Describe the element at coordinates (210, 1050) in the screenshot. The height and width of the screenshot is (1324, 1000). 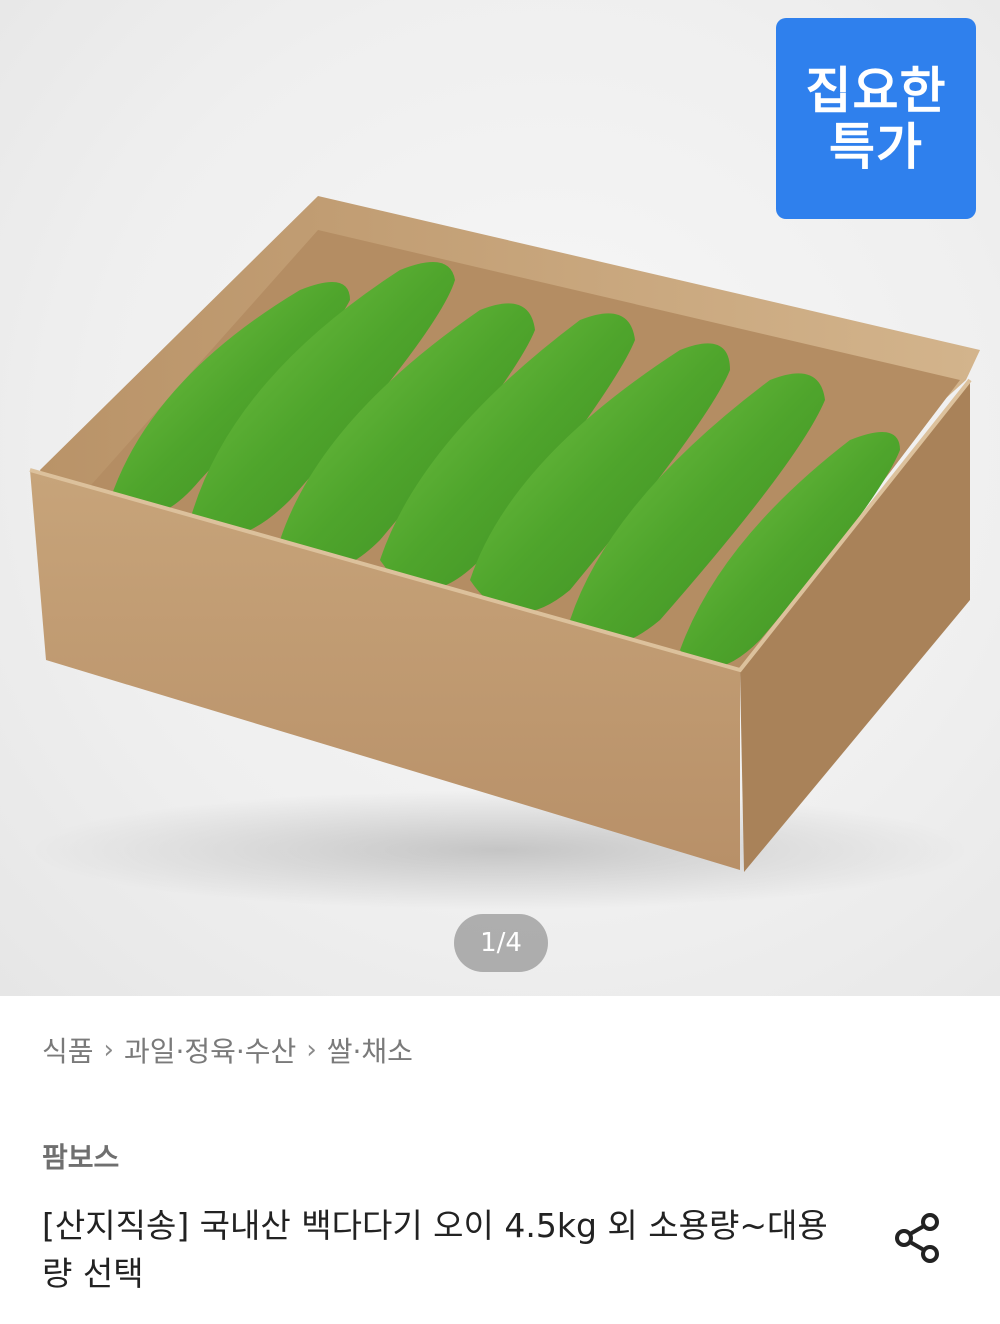
I see `breadcrumb-item-fruit-meat-seafood: 과일·정육·수산` at that location.